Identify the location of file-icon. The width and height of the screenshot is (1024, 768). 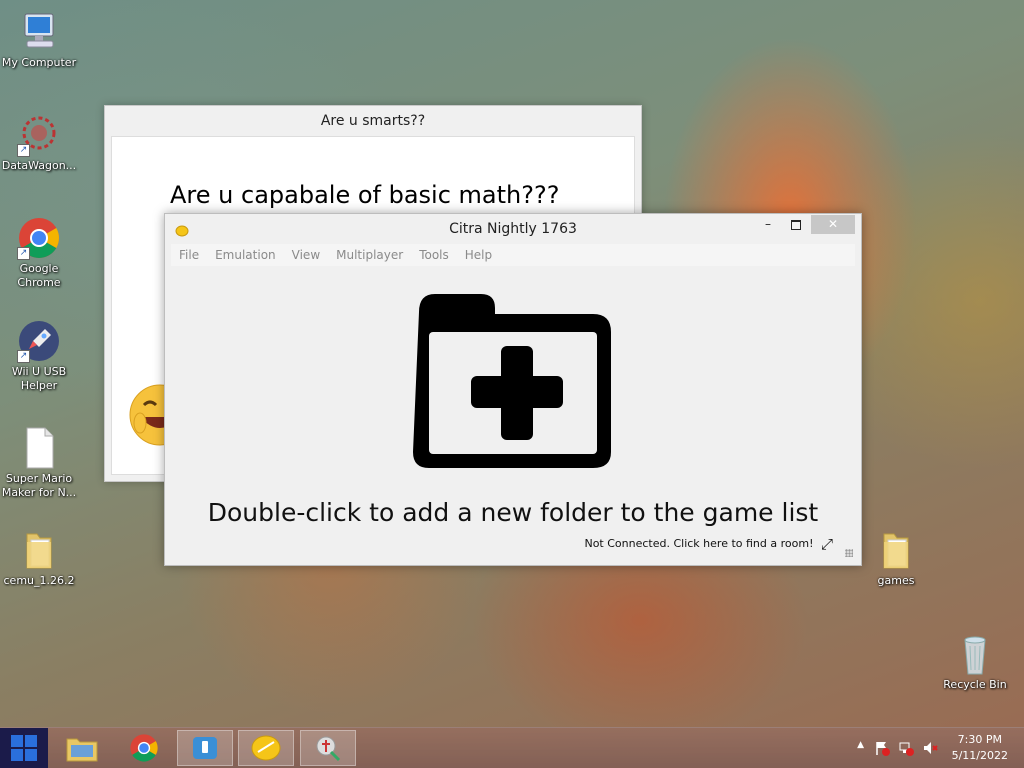
(39, 448).